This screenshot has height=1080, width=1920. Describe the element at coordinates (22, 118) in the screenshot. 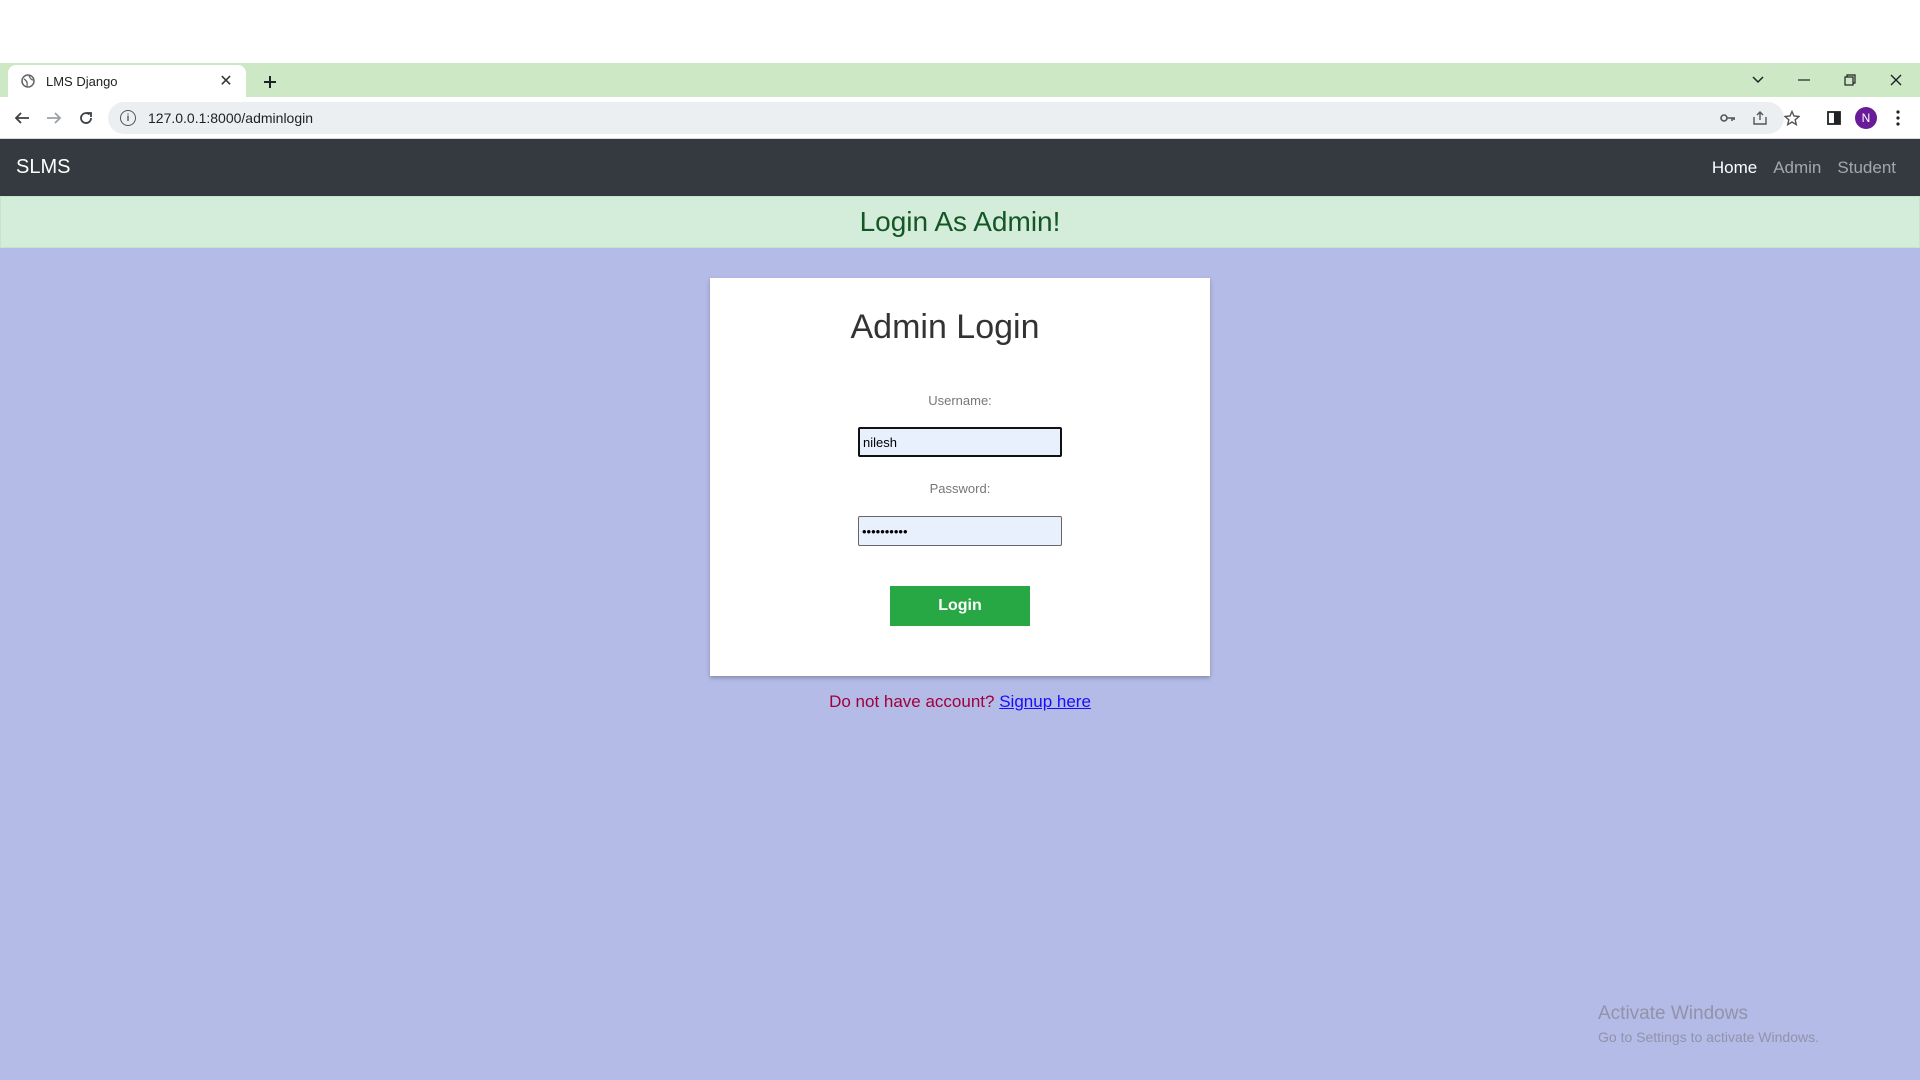

I see `back-arrow-icon` at that location.